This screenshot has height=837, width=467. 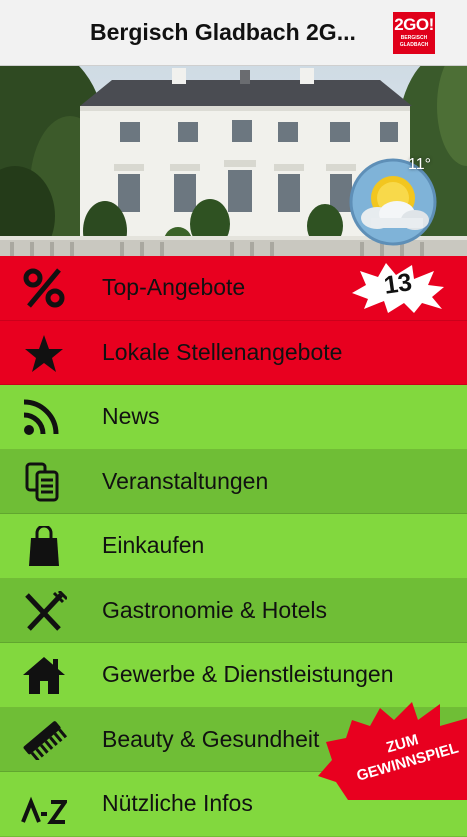 I want to click on a-z-icon, so click(x=44, y=810).